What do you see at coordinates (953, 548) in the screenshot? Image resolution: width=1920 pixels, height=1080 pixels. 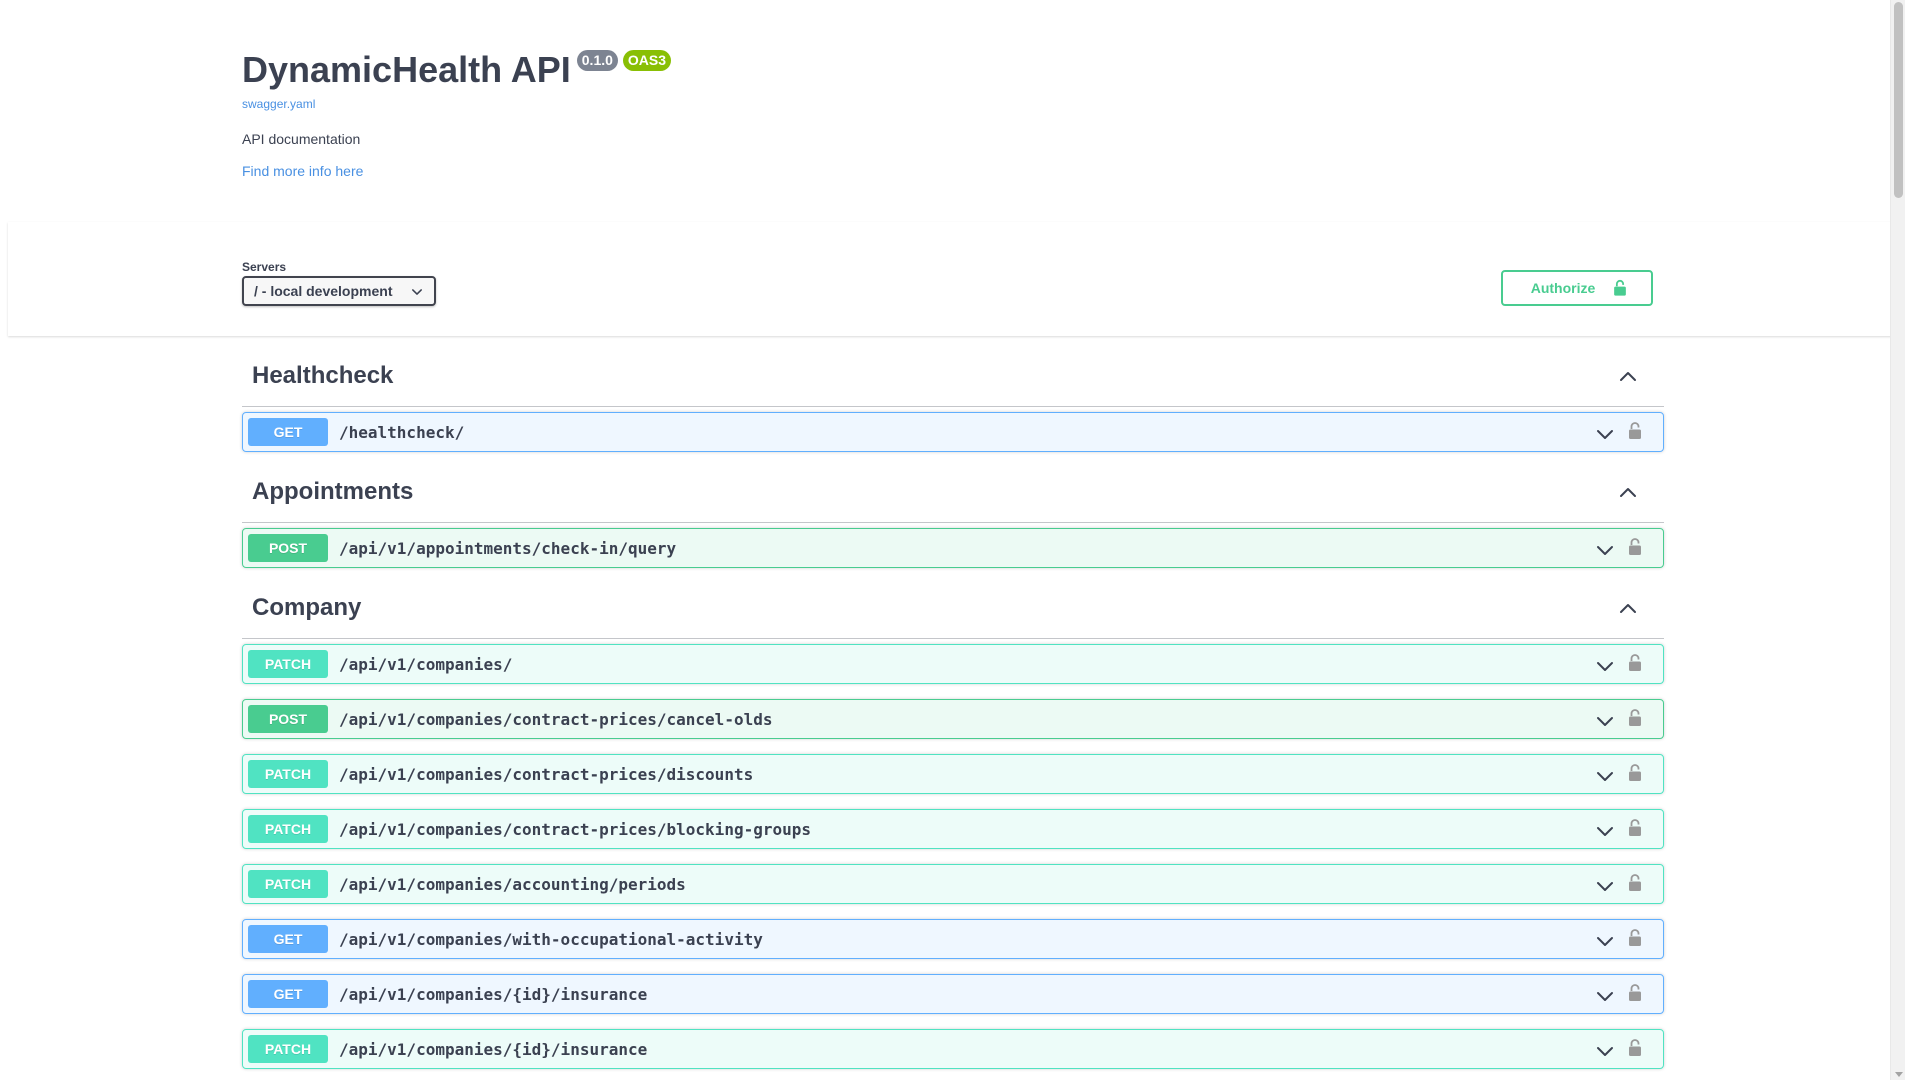 I see `operation-post: POST/api/v1/appointments/check-in/query` at bounding box center [953, 548].